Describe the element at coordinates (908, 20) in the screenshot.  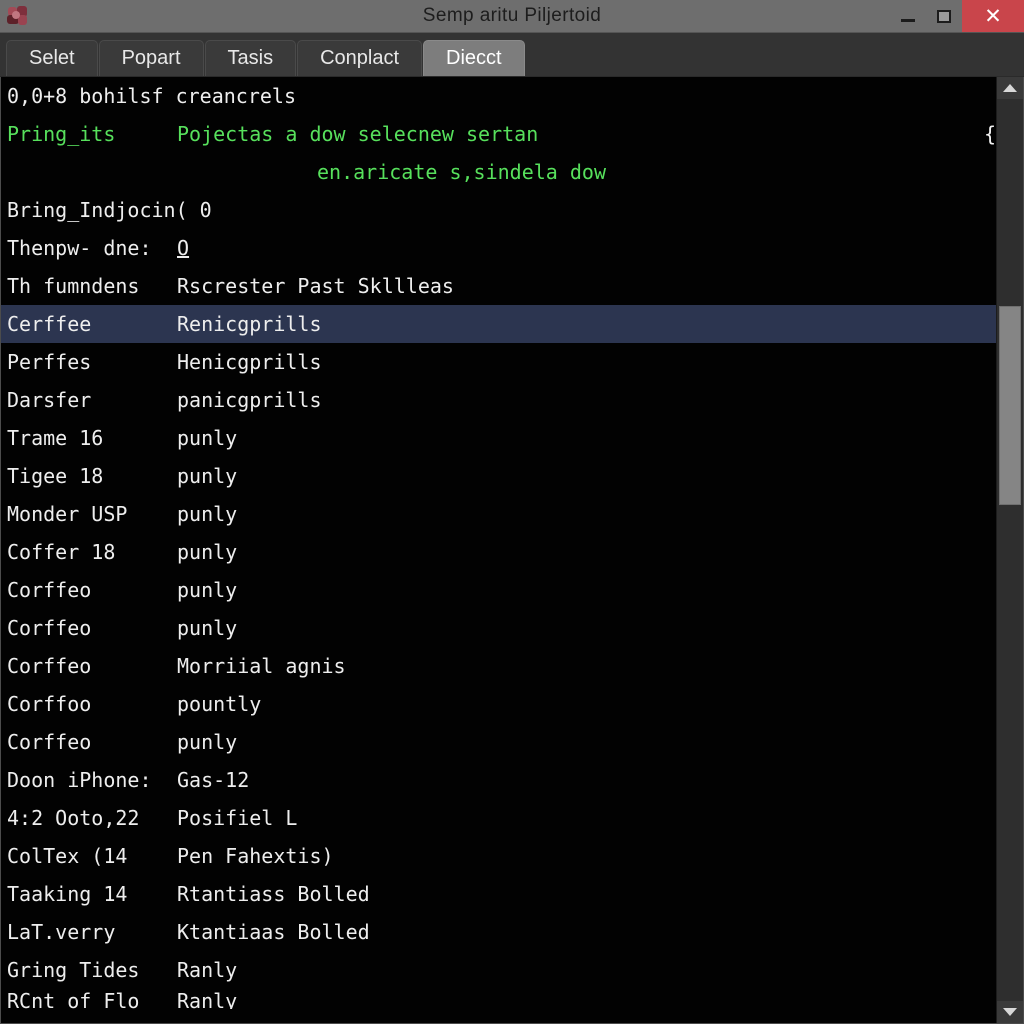
I see `minimize-icon` at that location.